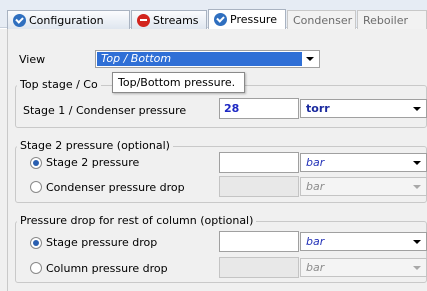 The width and height of the screenshot is (427, 291). Describe the element at coordinates (247, 19) in the screenshot. I see `tab-pressure: Pressure` at that location.